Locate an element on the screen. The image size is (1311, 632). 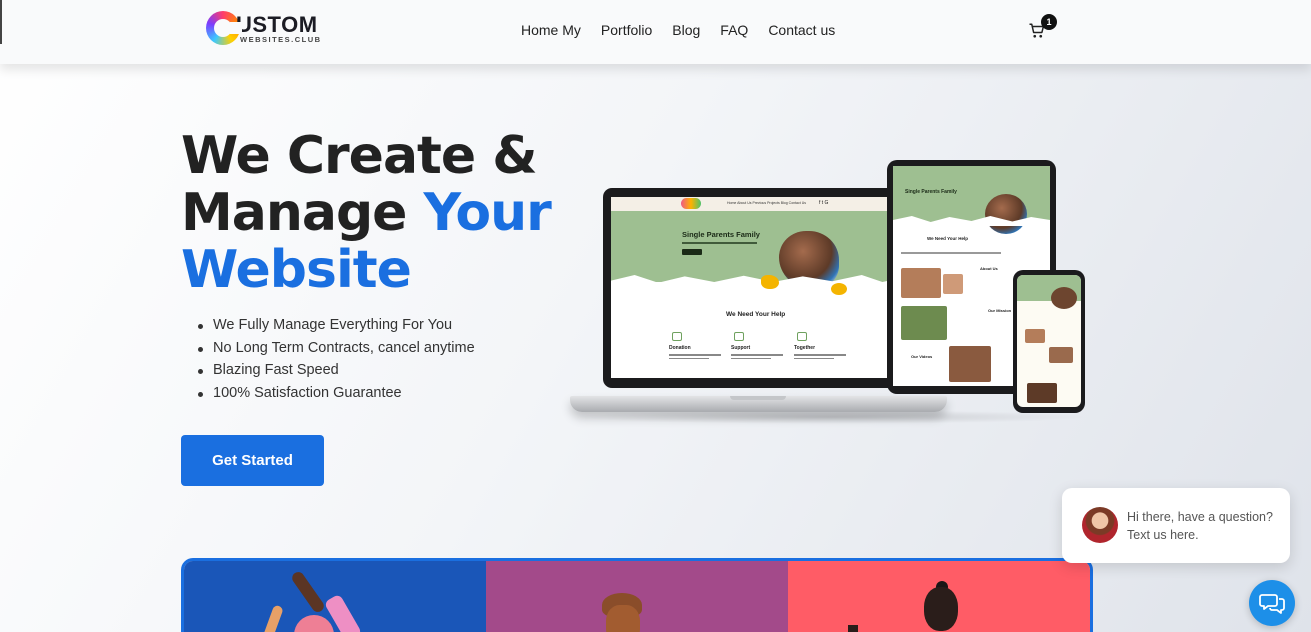
mockup-section-title: We Need Your Help is located at coordinates (756, 314).